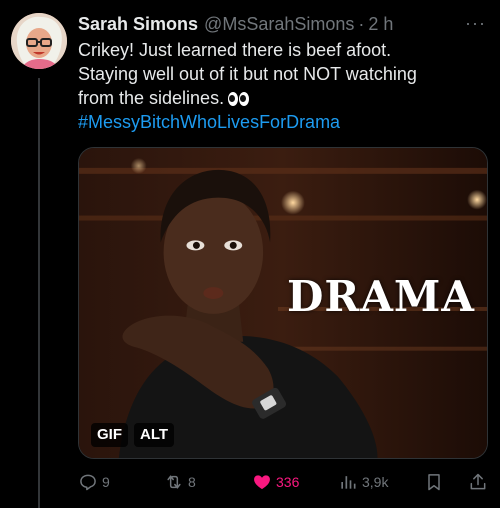 This screenshot has width=500, height=508. Describe the element at coordinates (283, 122) in the screenshot. I see `hashtag-link: #MessyBitchWhoLivesForDrama` at that location.